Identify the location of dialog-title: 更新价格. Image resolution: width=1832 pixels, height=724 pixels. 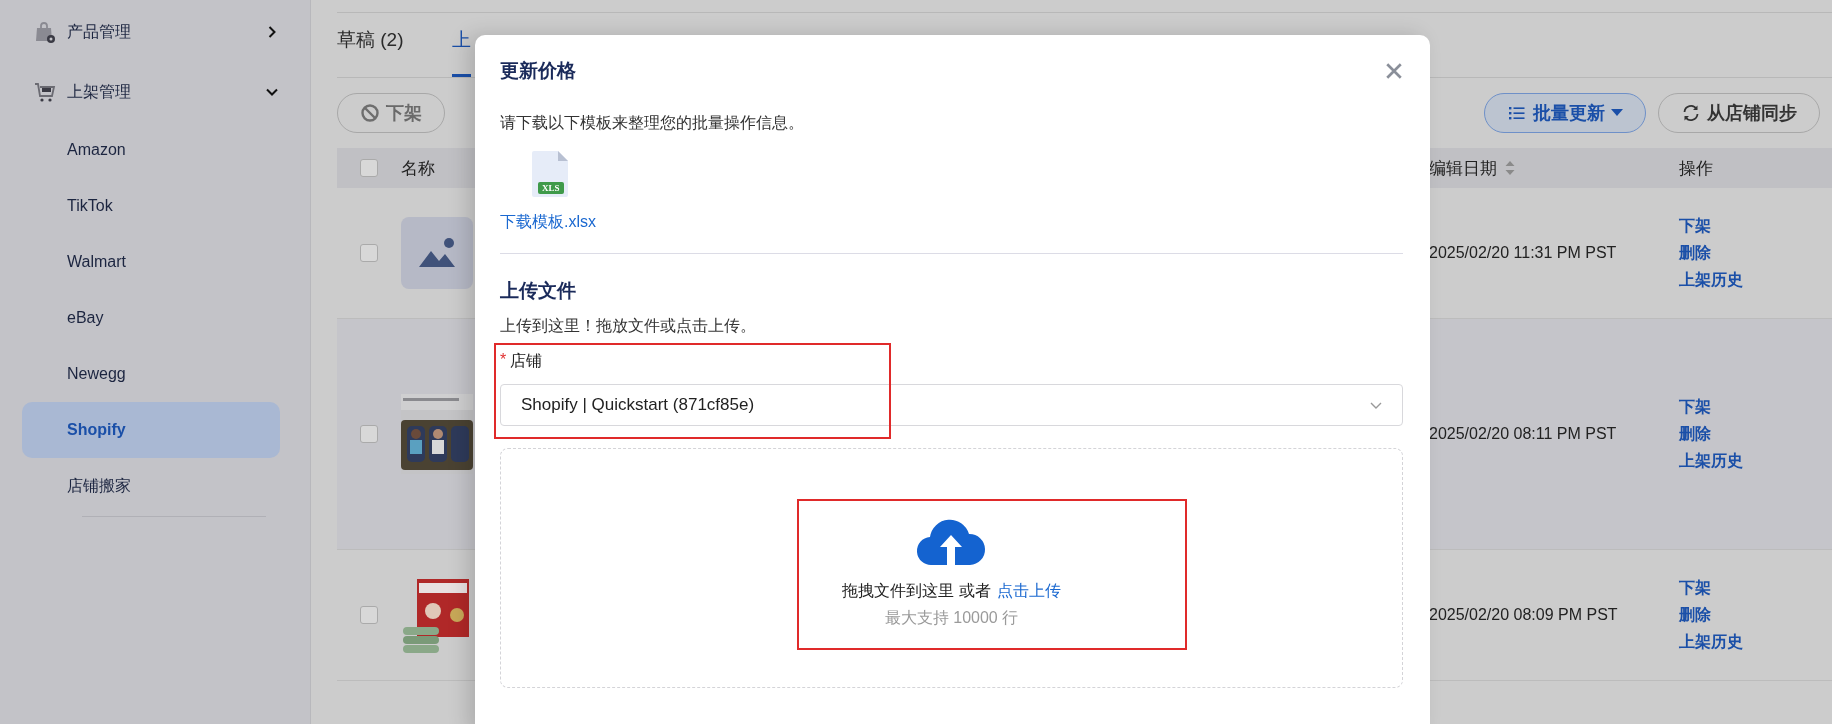
(538, 71).